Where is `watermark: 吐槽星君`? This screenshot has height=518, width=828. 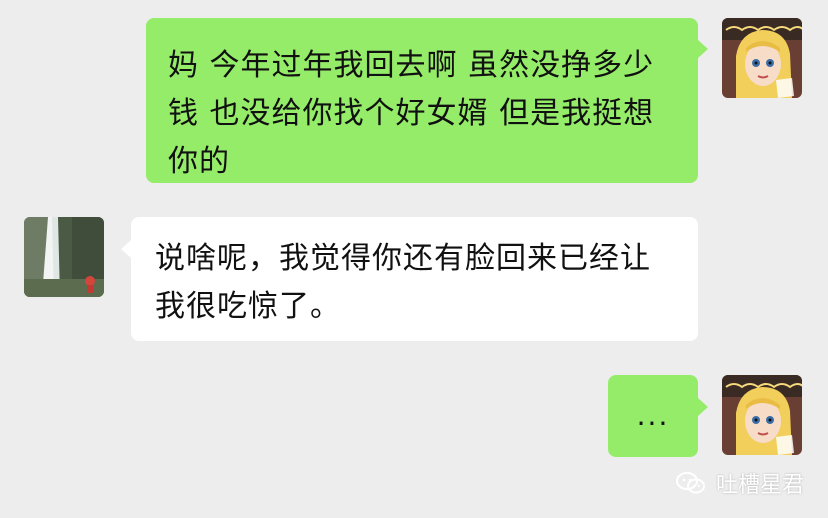
watermark: 吐槽星君 is located at coordinates (739, 484).